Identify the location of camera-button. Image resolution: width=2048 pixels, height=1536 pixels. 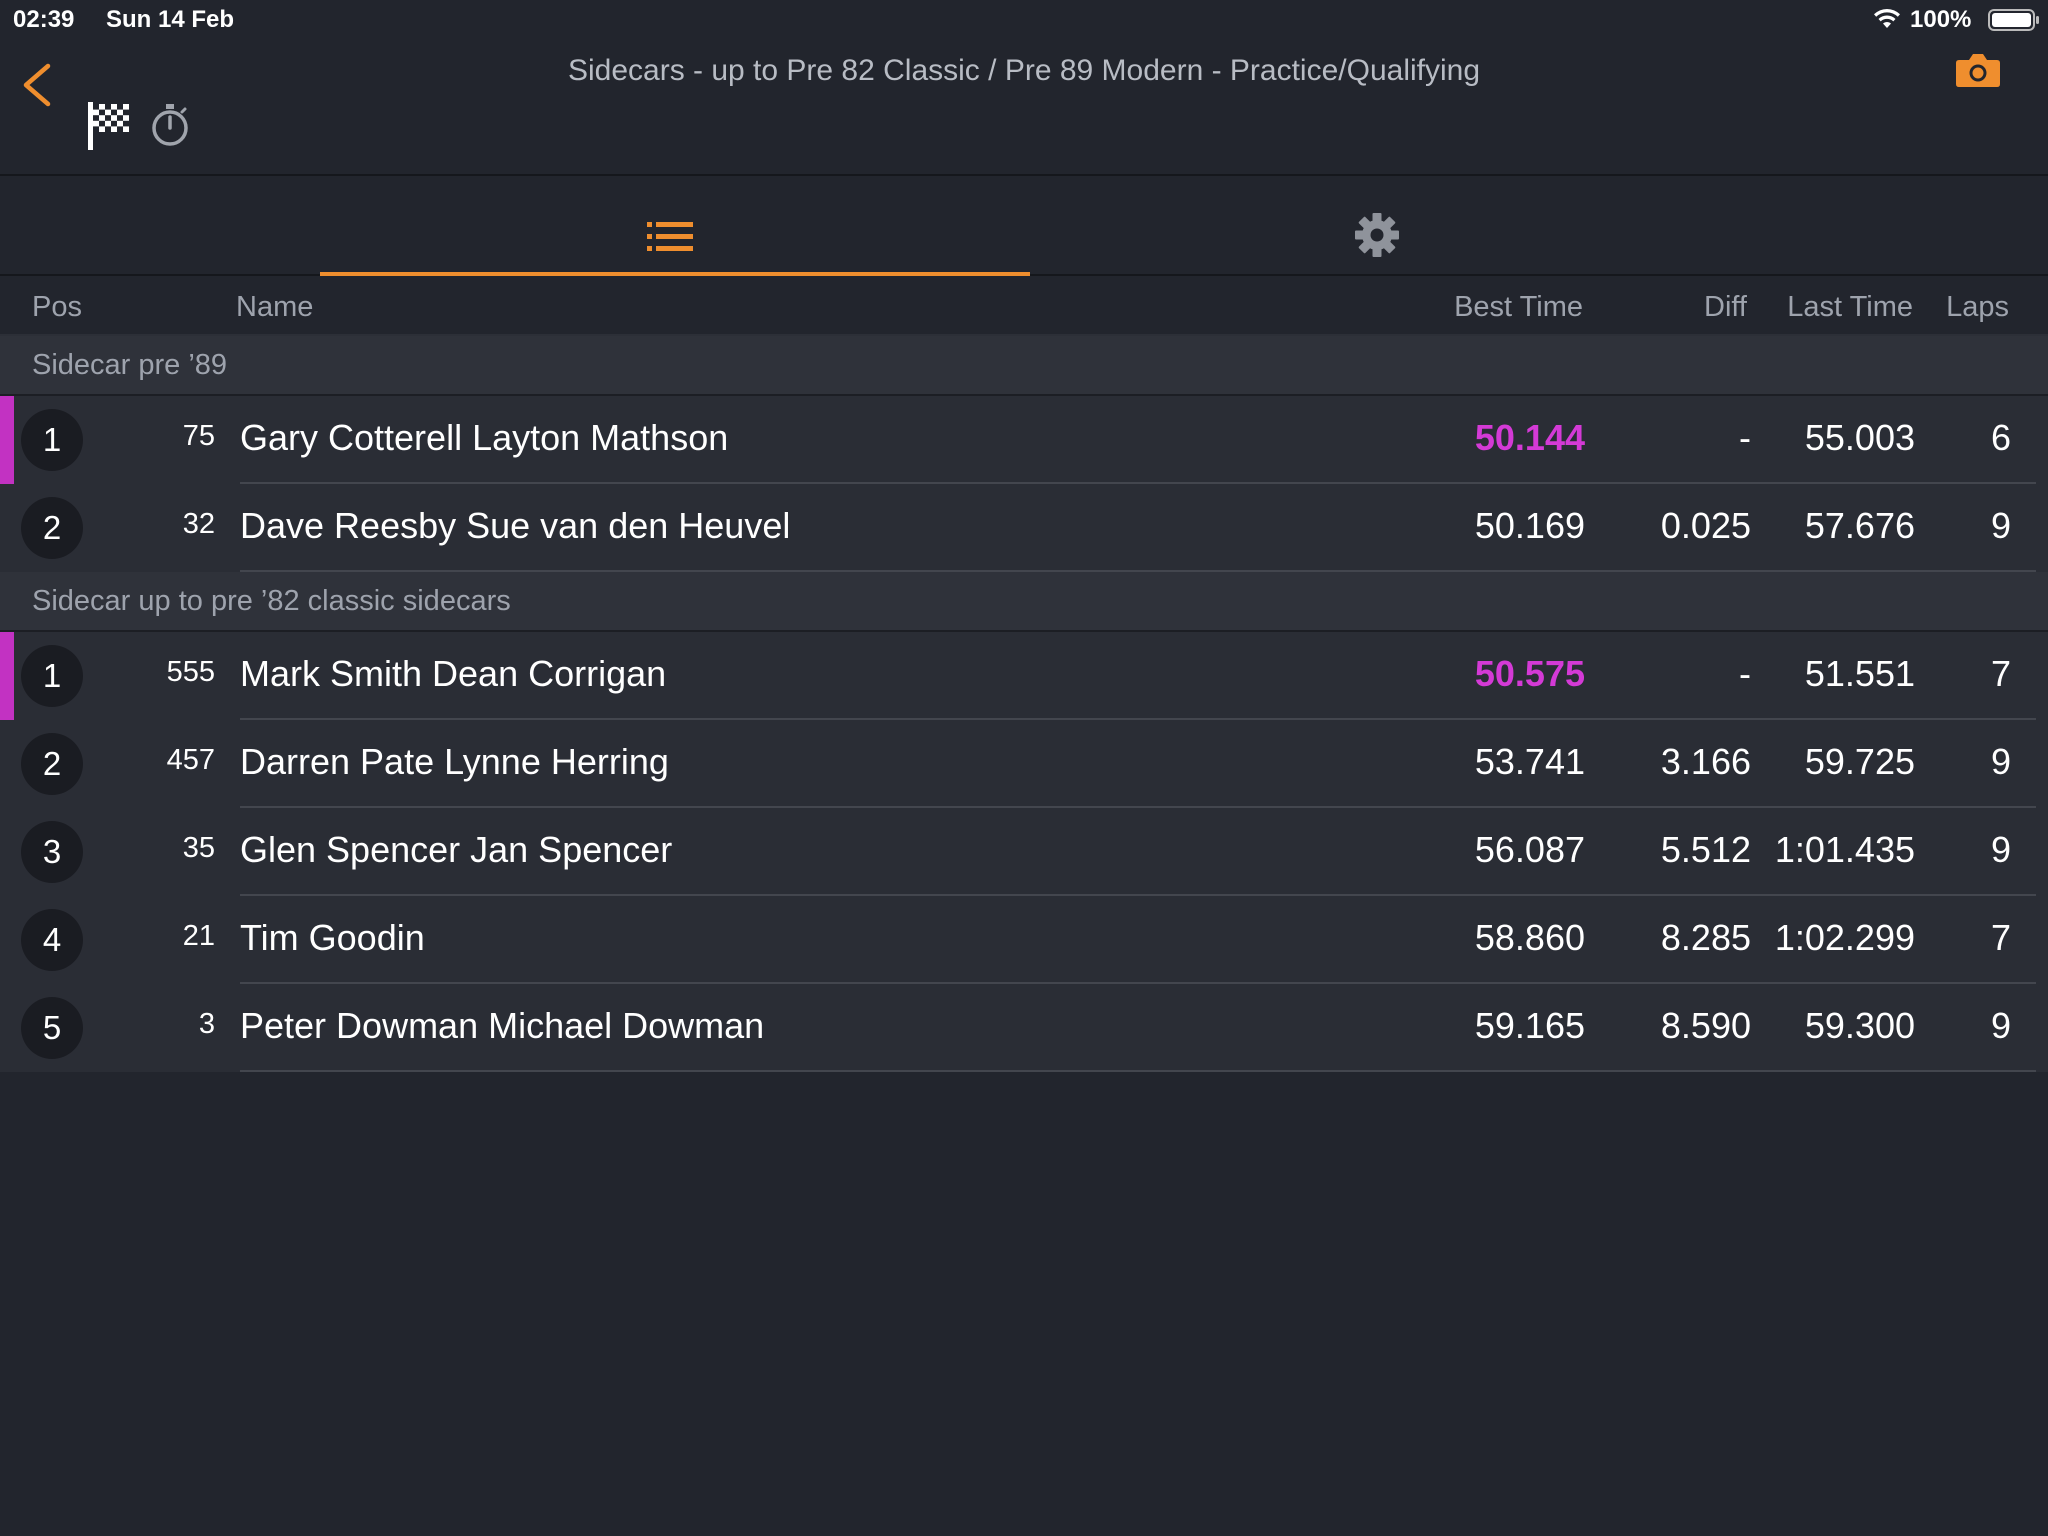
(1978, 72).